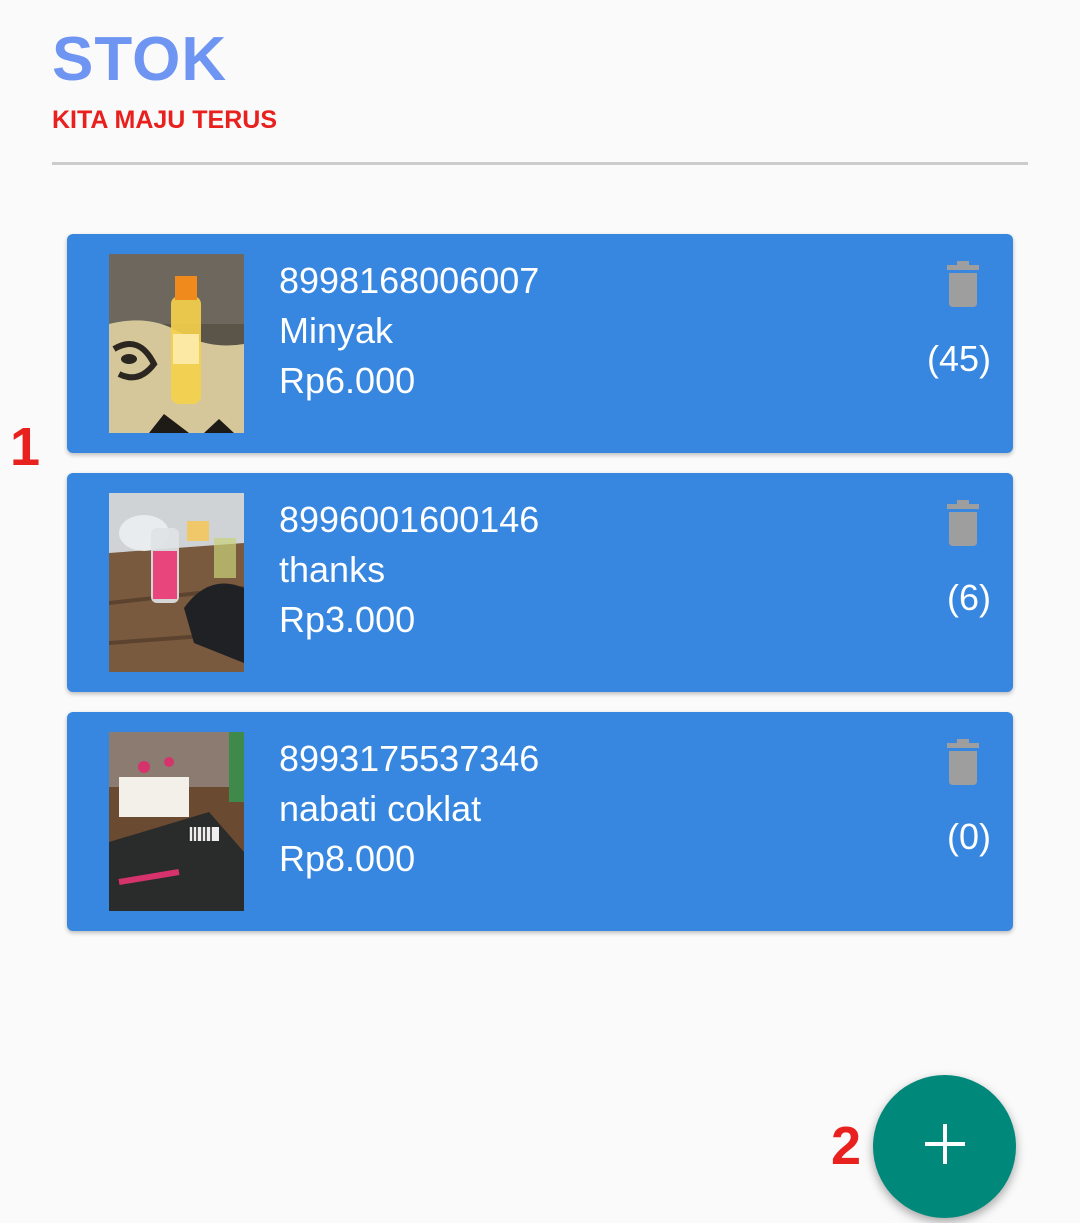  I want to click on product-price: Rp8.000, so click(347, 858).